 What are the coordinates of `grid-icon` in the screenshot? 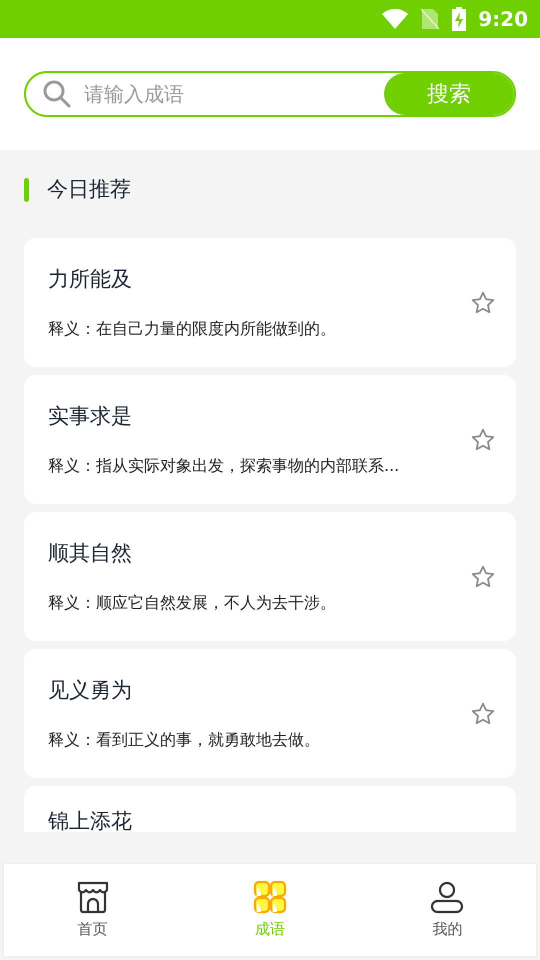 It's located at (269, 897).